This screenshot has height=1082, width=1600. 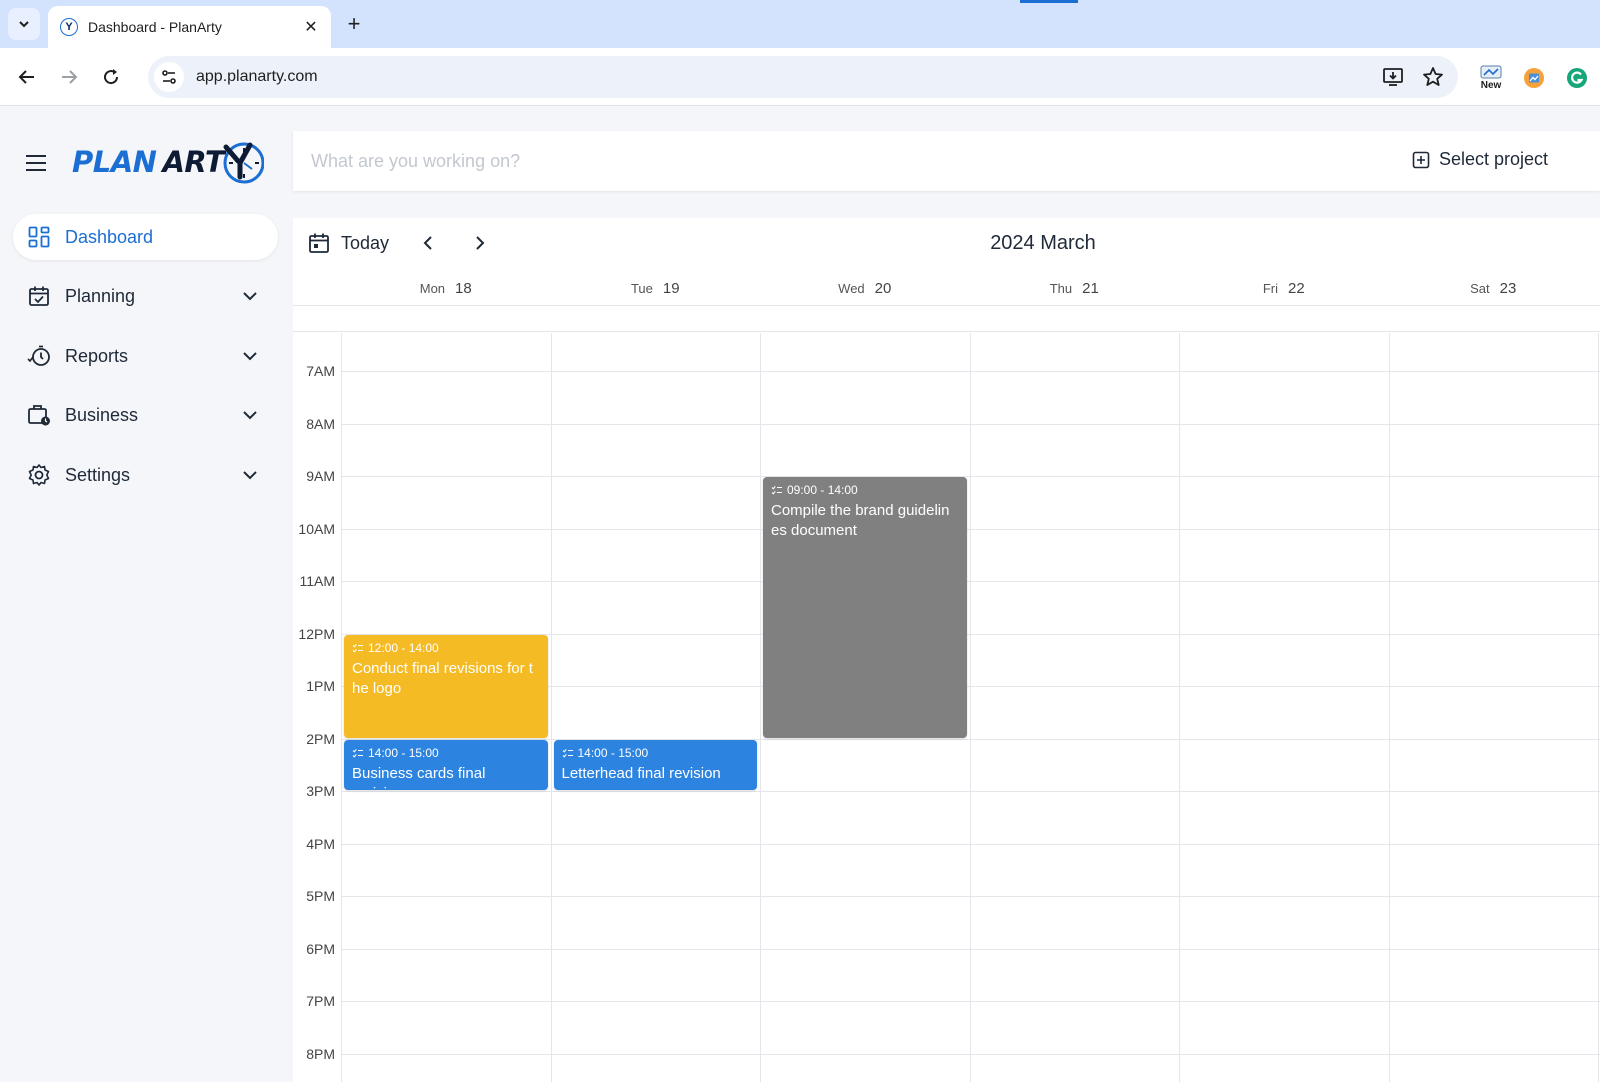 I want to click on sidebar-item-reports: Reports, so click(x=145, y=356).